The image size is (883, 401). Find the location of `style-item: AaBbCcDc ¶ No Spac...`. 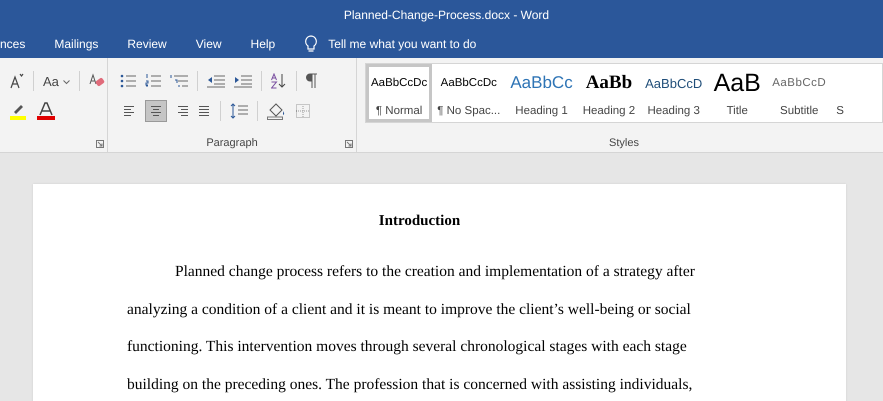

style-item: AaBbCcDc ¶ No Spac... is located at coordinates (469, 93).